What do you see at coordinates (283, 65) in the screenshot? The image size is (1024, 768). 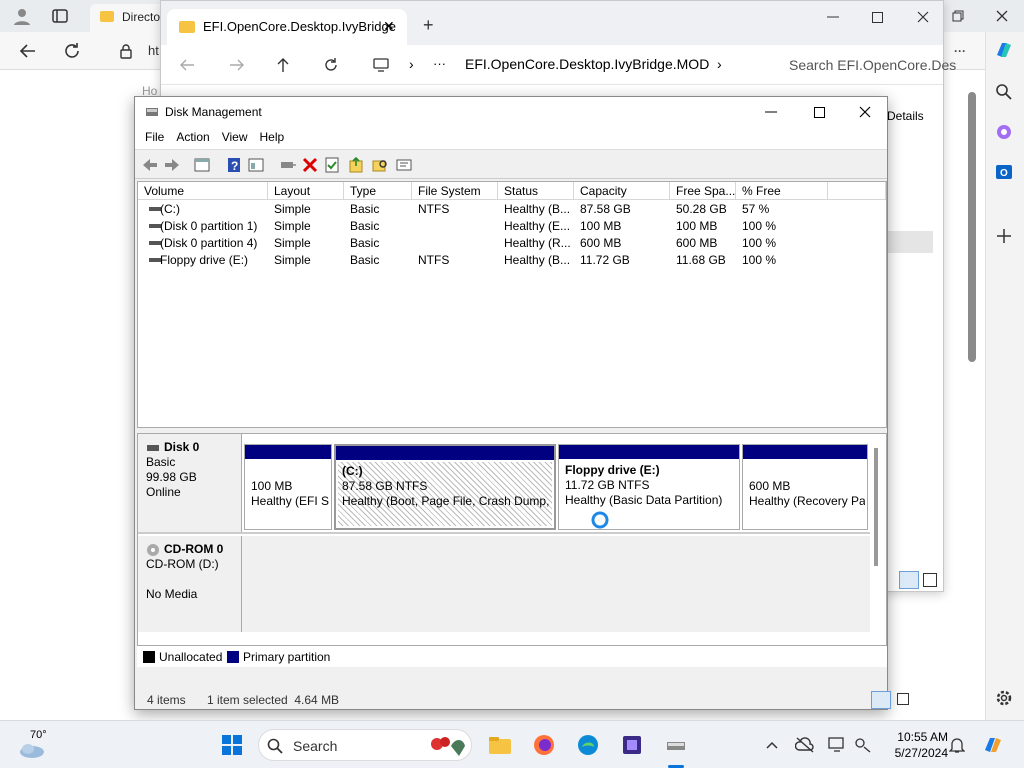 I see `up-arrow-icon` at bounding box center [283, 65].